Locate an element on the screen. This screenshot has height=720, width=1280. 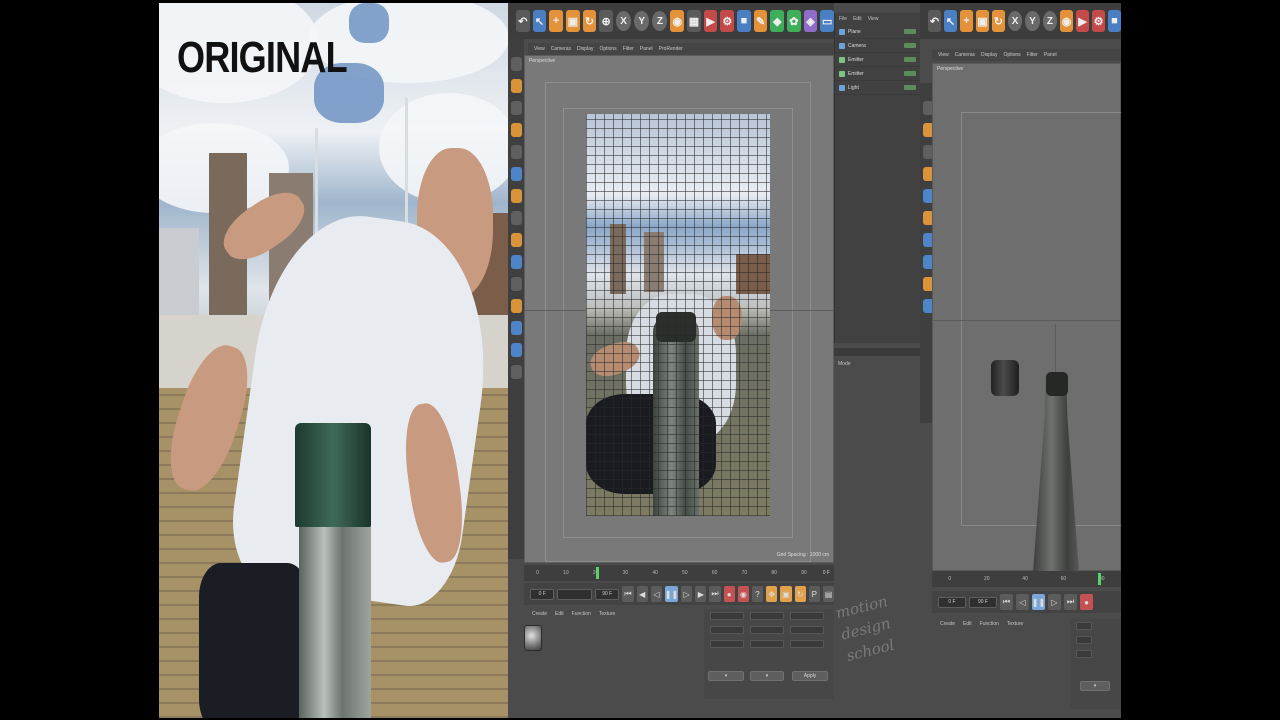
timeline-menu-icon: ▤ is located at coordinates (828, 594).